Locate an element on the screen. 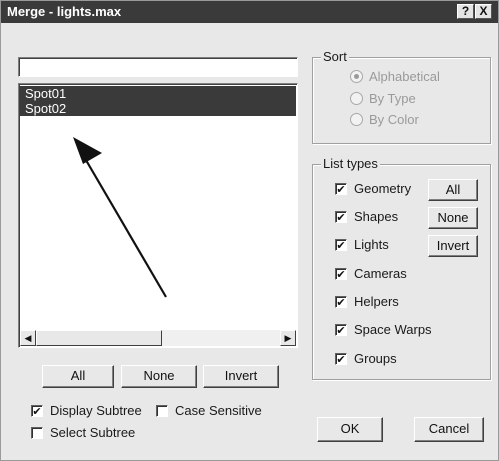  select-none-button: None is located at coordinates (159, 376).